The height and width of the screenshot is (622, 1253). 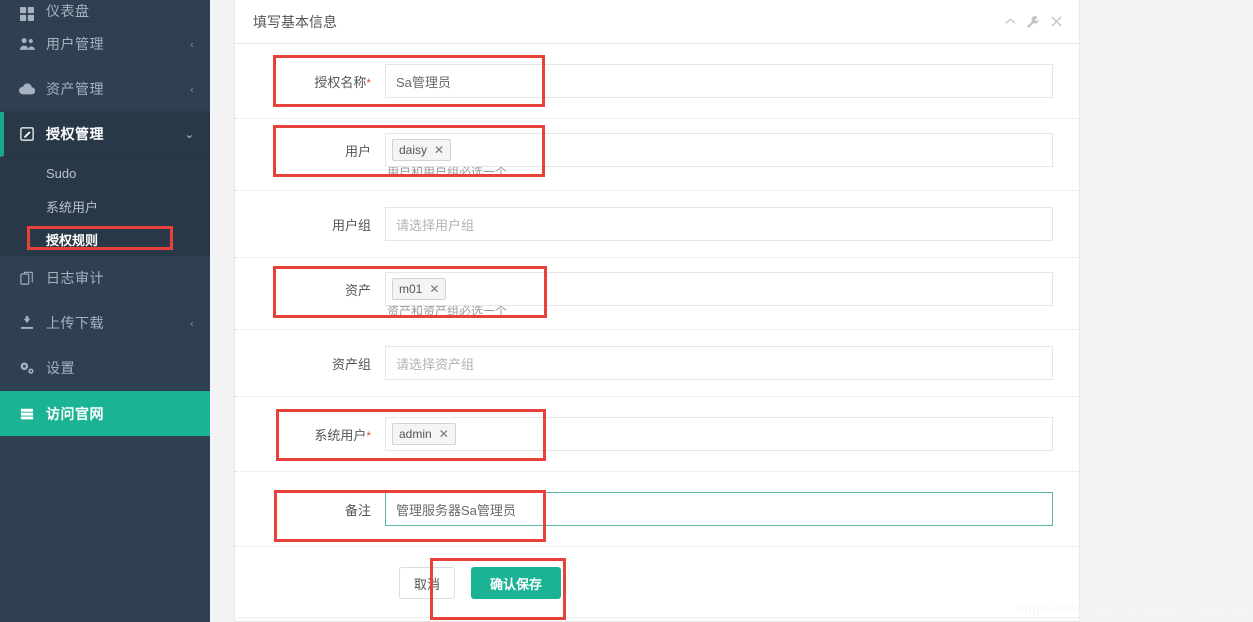 I want to click on server-icon, so click(x=27, y=414).